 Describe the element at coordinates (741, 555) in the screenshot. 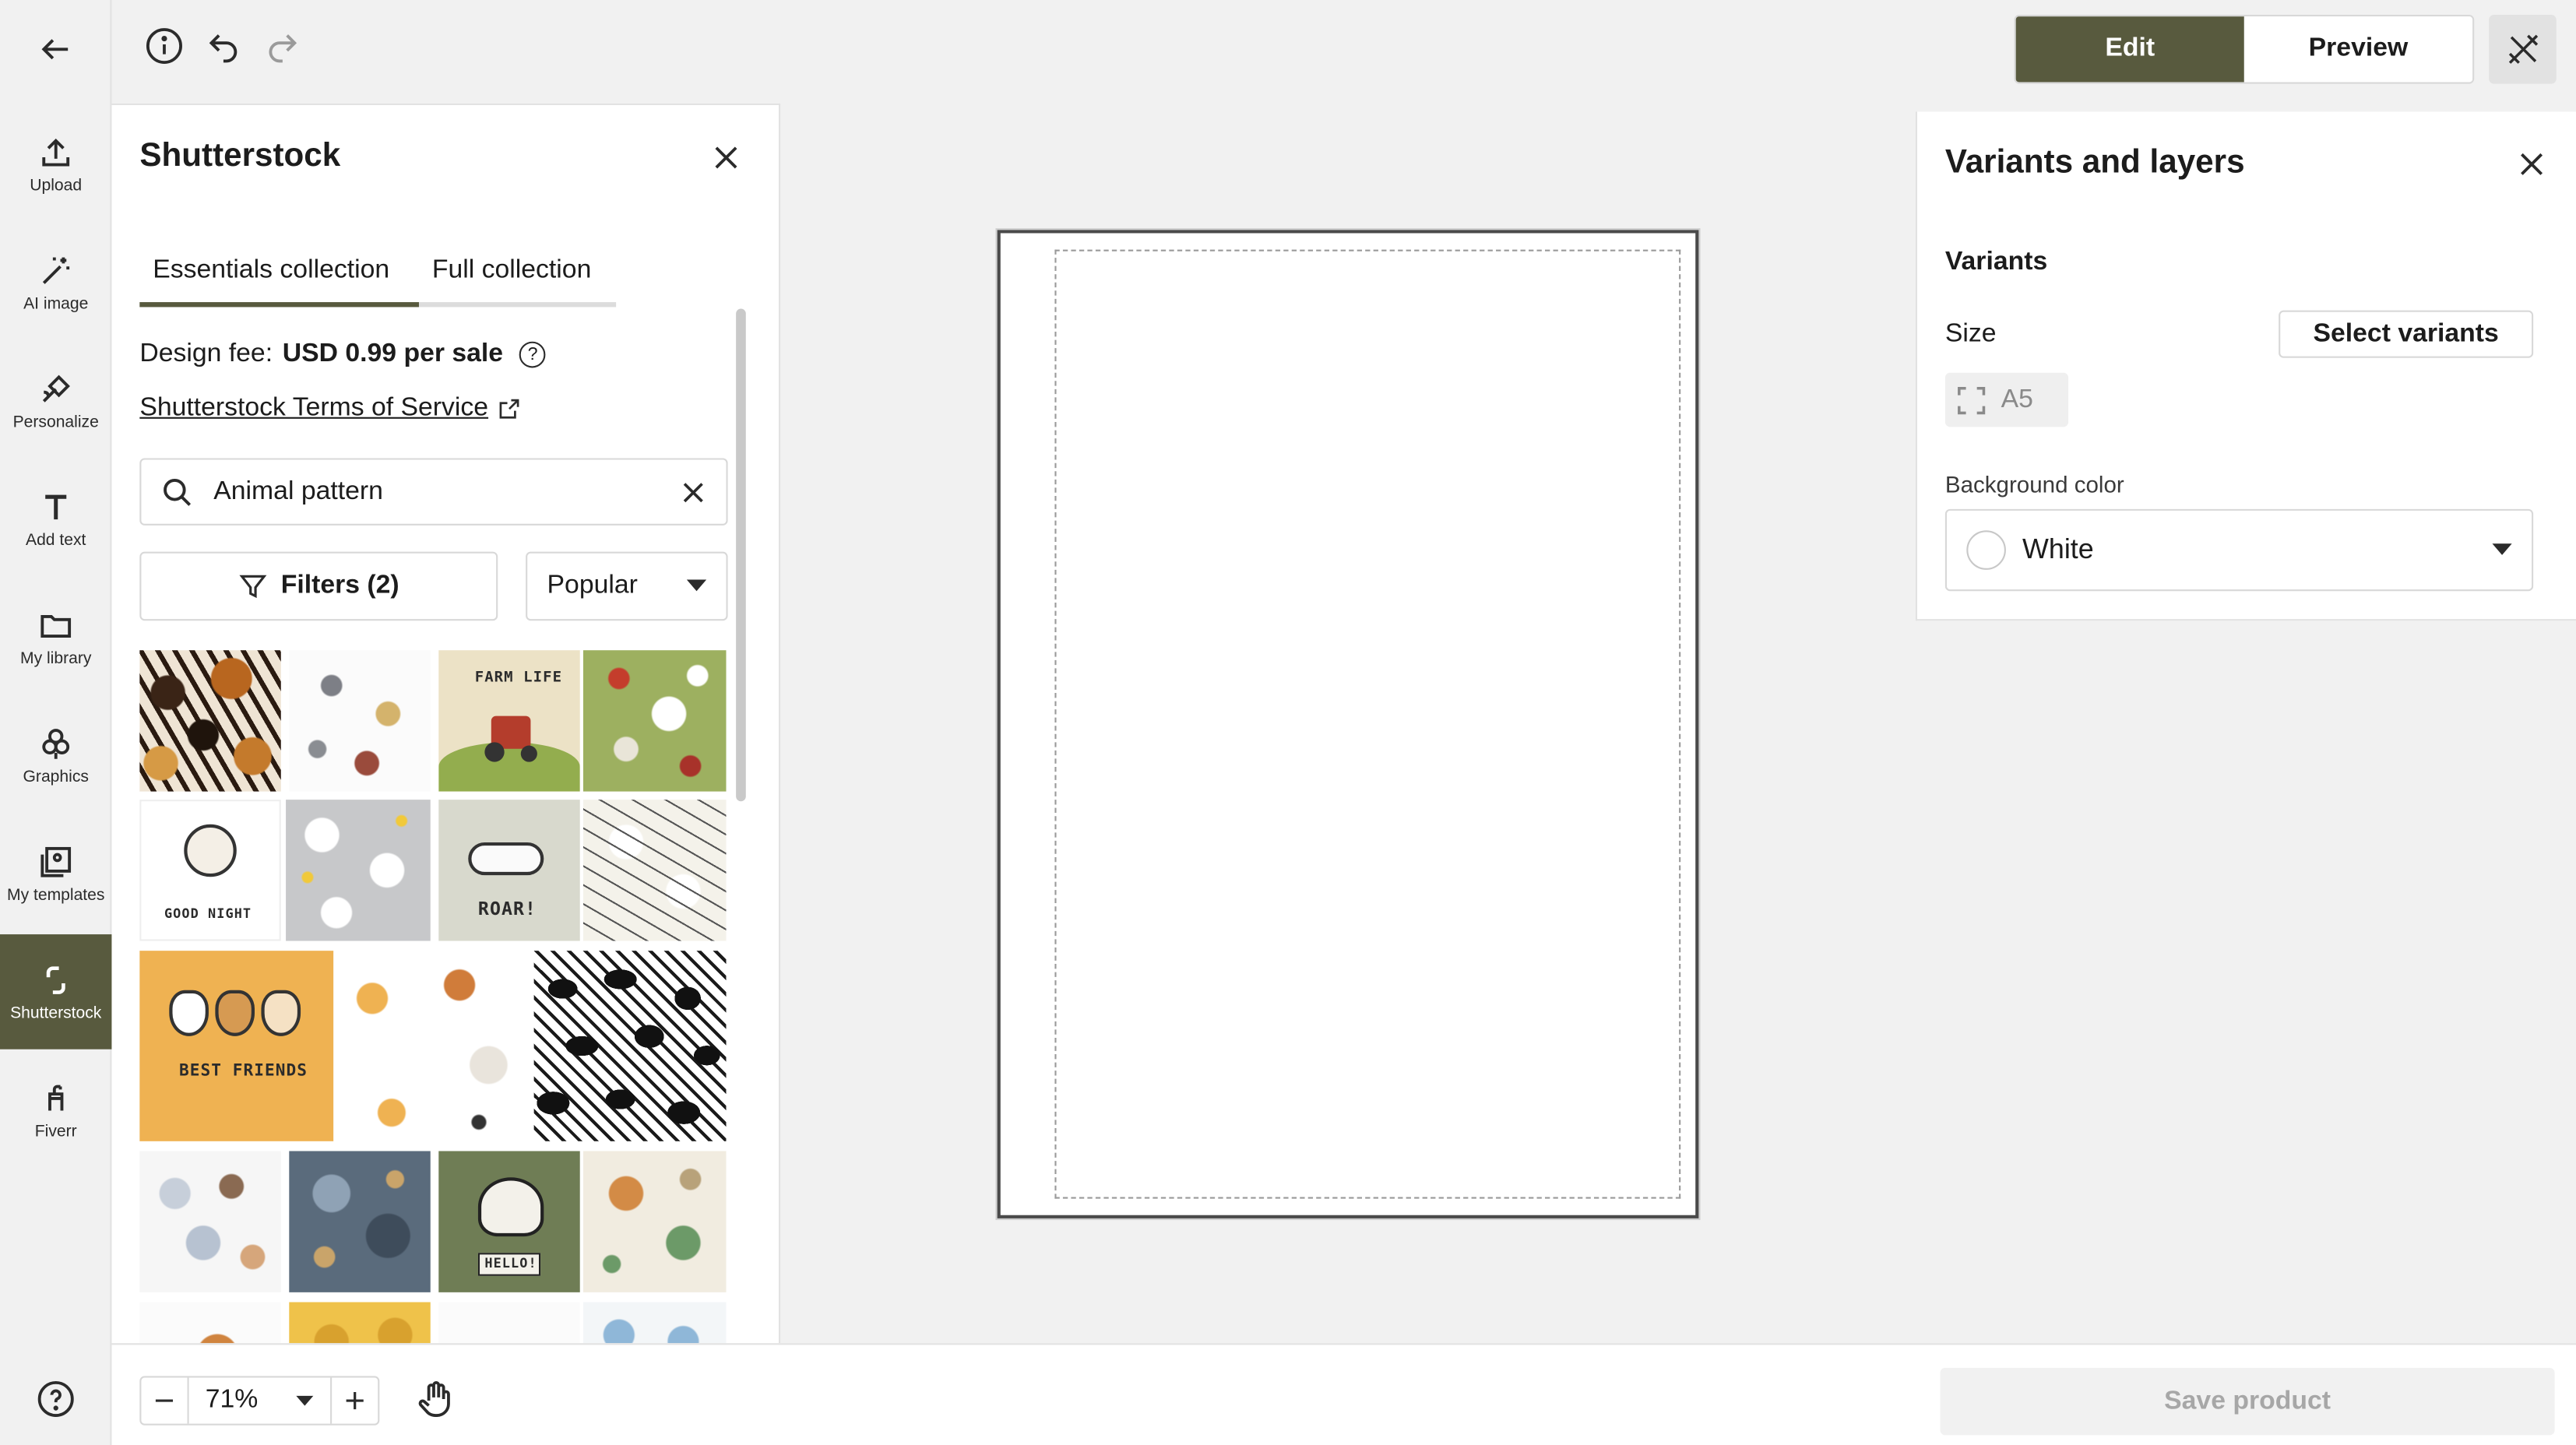

I see `panel-scrollbar` at that location.